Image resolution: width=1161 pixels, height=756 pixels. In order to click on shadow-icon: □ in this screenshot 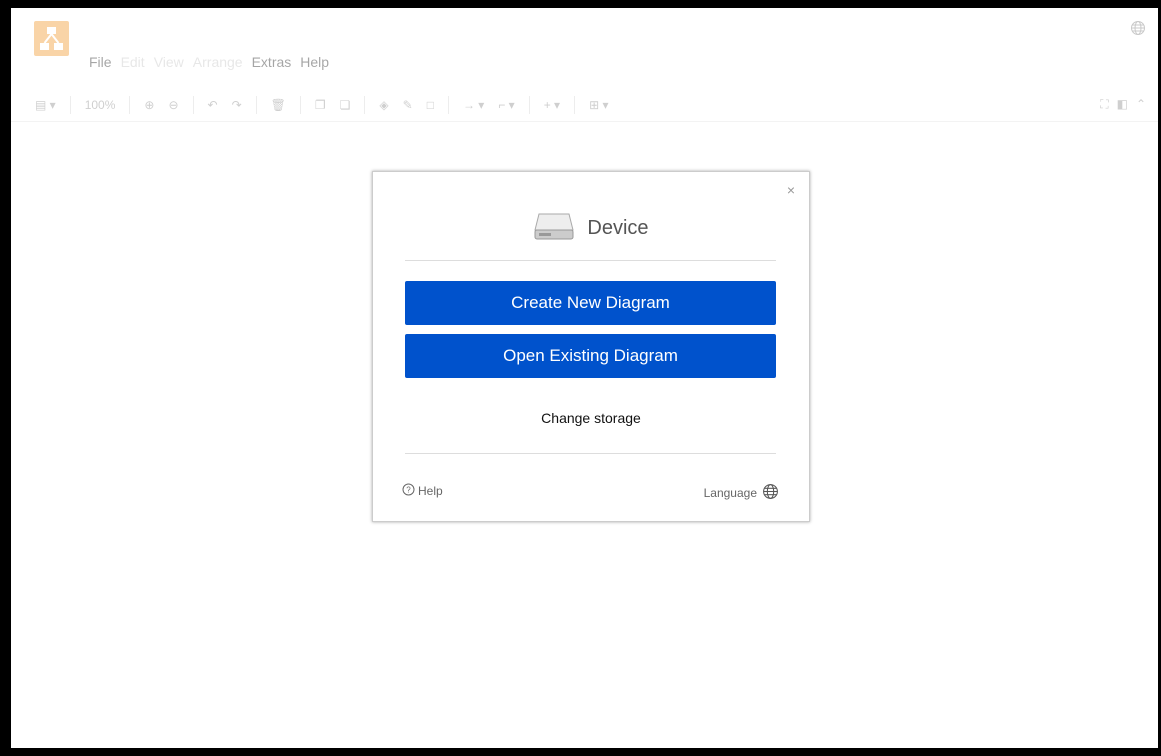, I will do `click(430, 105)`.